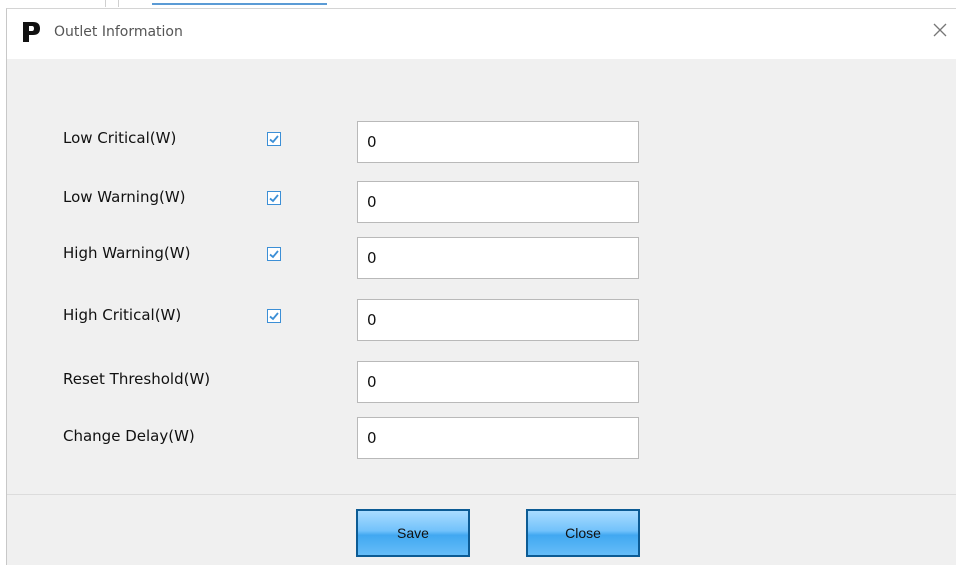 The image size is (956, 565). I want to click on low-warning-checkbox, so click(274, 198).